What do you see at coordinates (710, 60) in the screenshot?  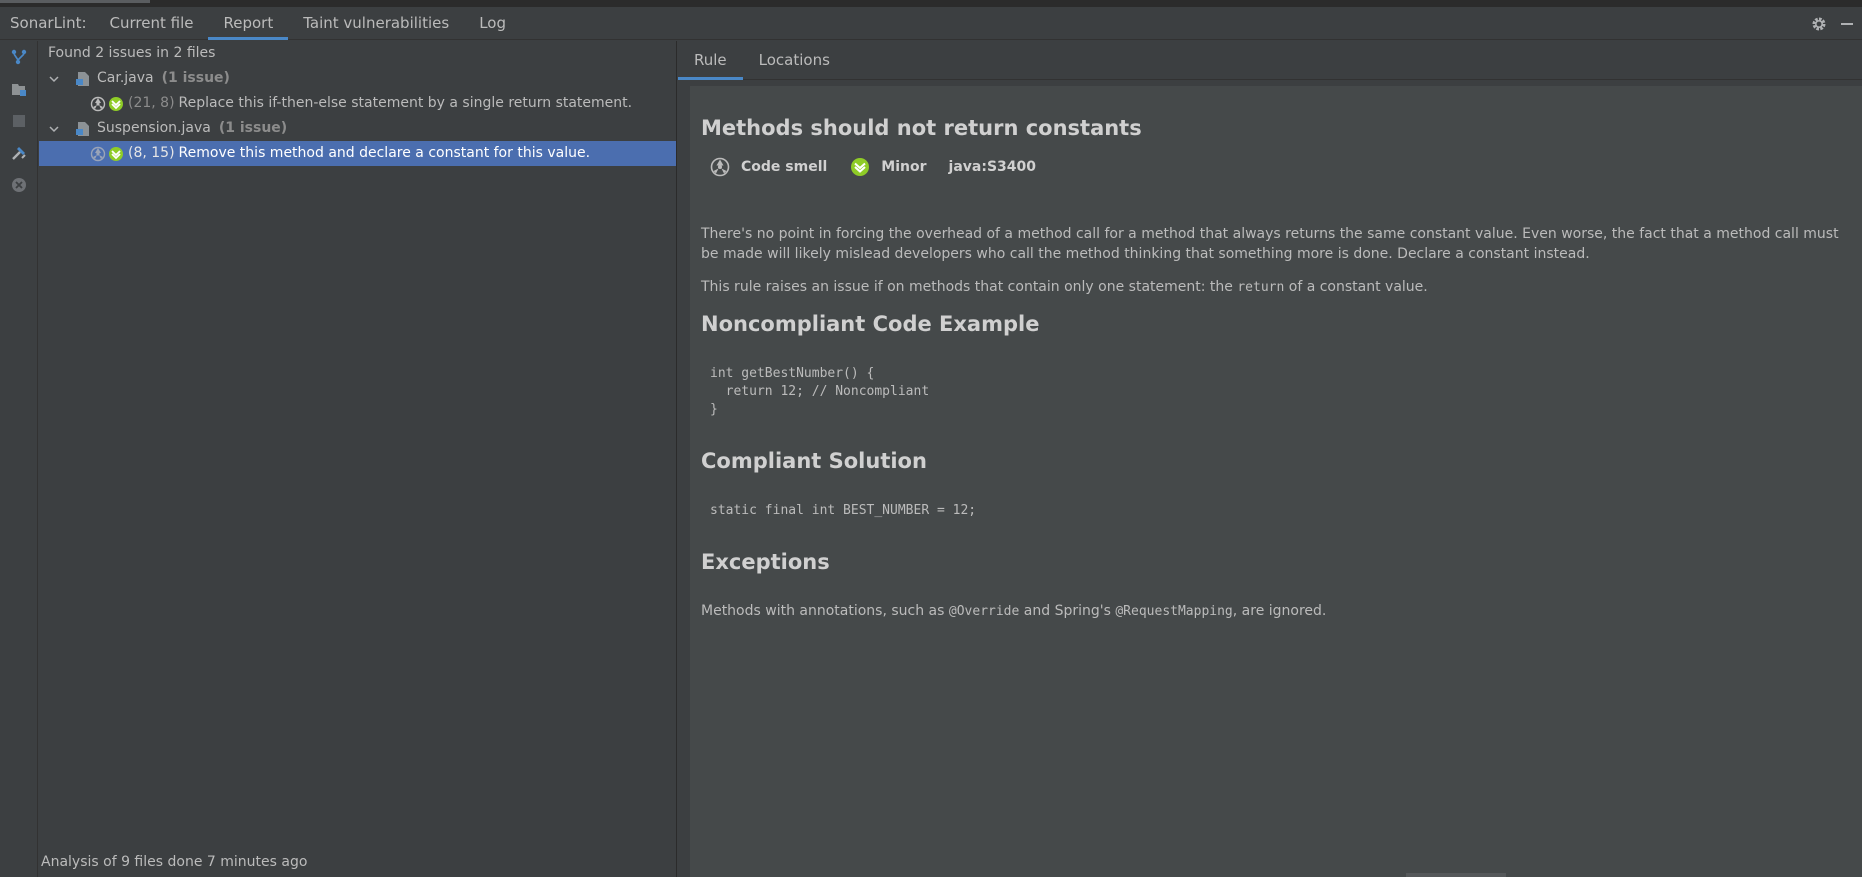 I see `tab-rule: Rule` at bounding box center [710, 60].